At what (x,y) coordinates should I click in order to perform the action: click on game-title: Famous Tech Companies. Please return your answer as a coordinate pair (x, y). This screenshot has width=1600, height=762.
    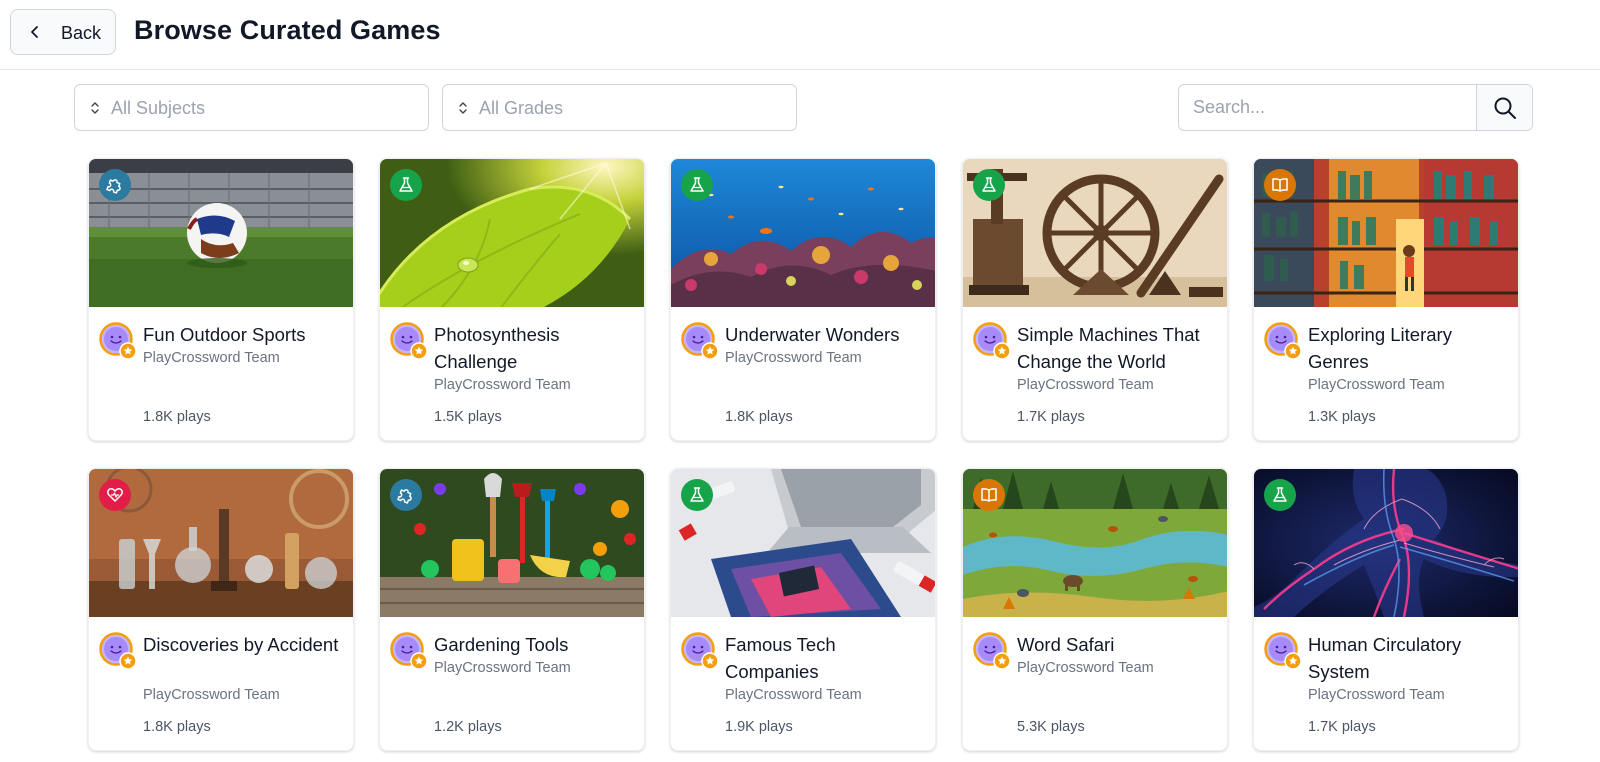
    Looking at the image, I should click on (780, 658).